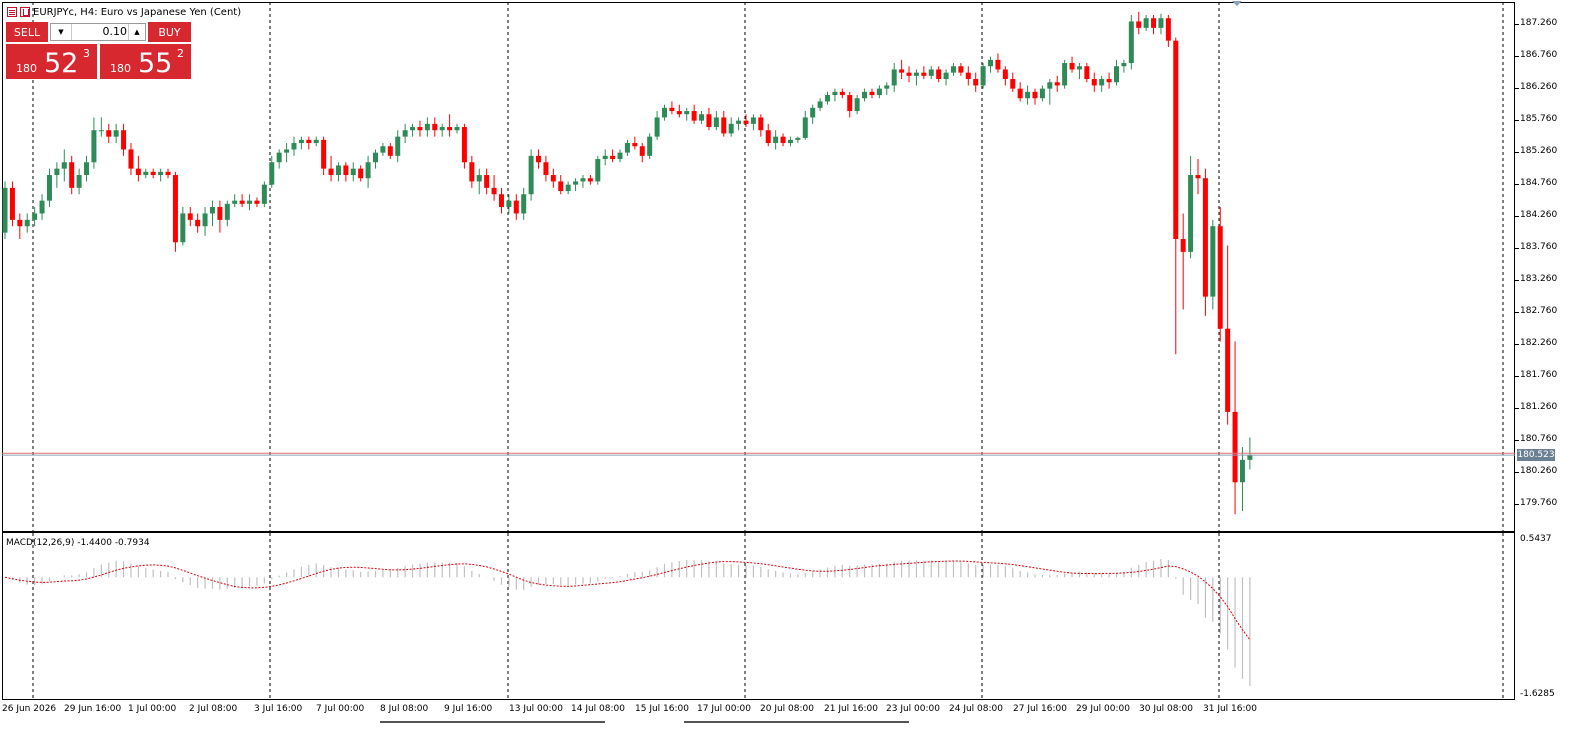 The image size is (1587, 732). What do you see at coordinates (1237, 3) in the screenshot?
I see `chart-shift-marker-icon` at bounding box center [1237, 3].